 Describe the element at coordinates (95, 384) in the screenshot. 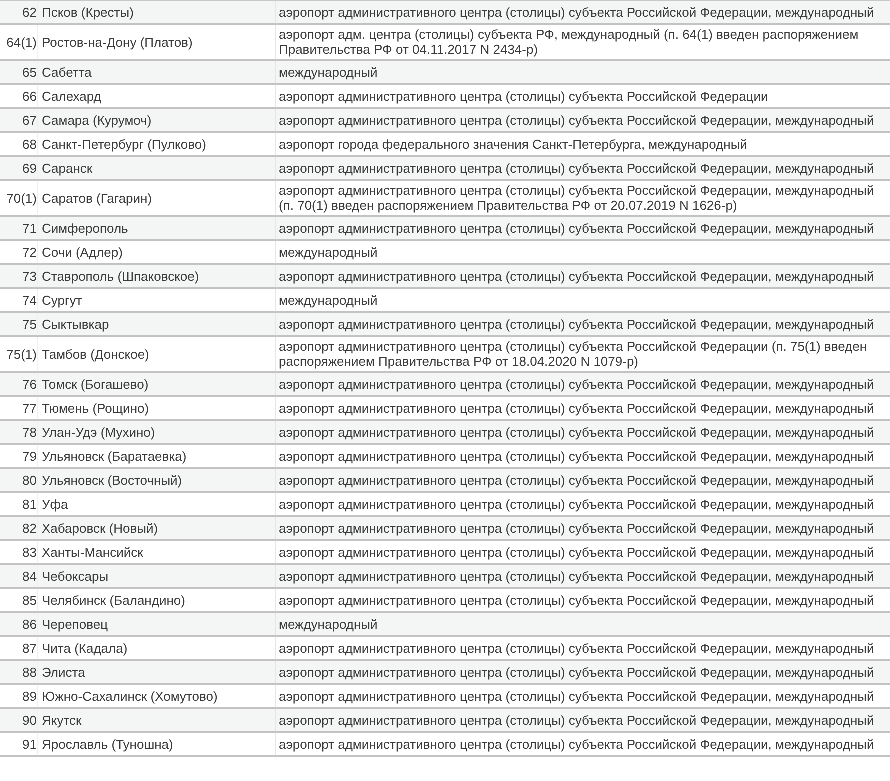

I see `airport-name: Томск (Богашево)` at that location.